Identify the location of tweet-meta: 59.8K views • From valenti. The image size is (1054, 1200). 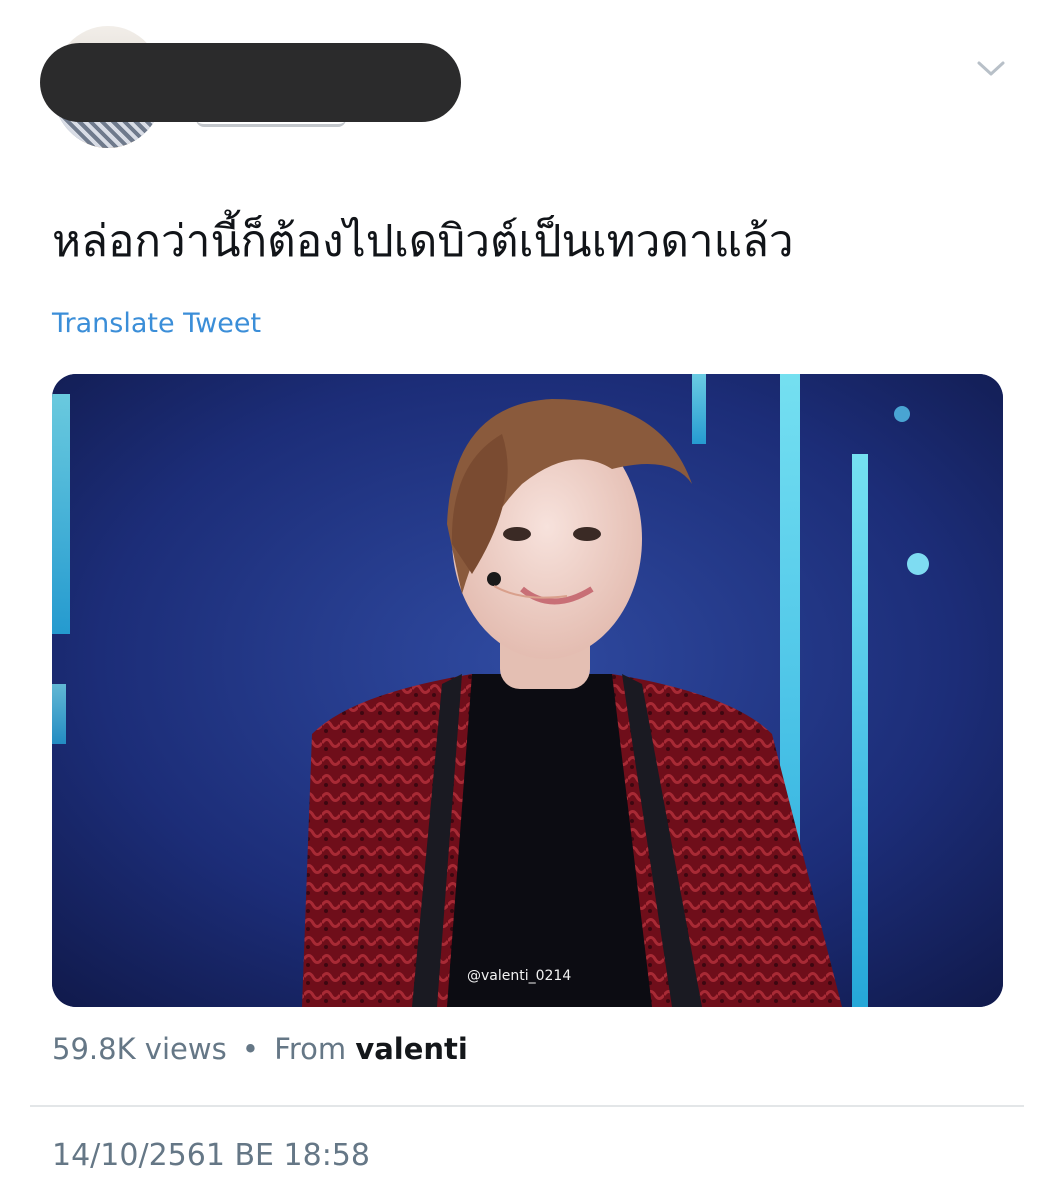
(260, 1049).